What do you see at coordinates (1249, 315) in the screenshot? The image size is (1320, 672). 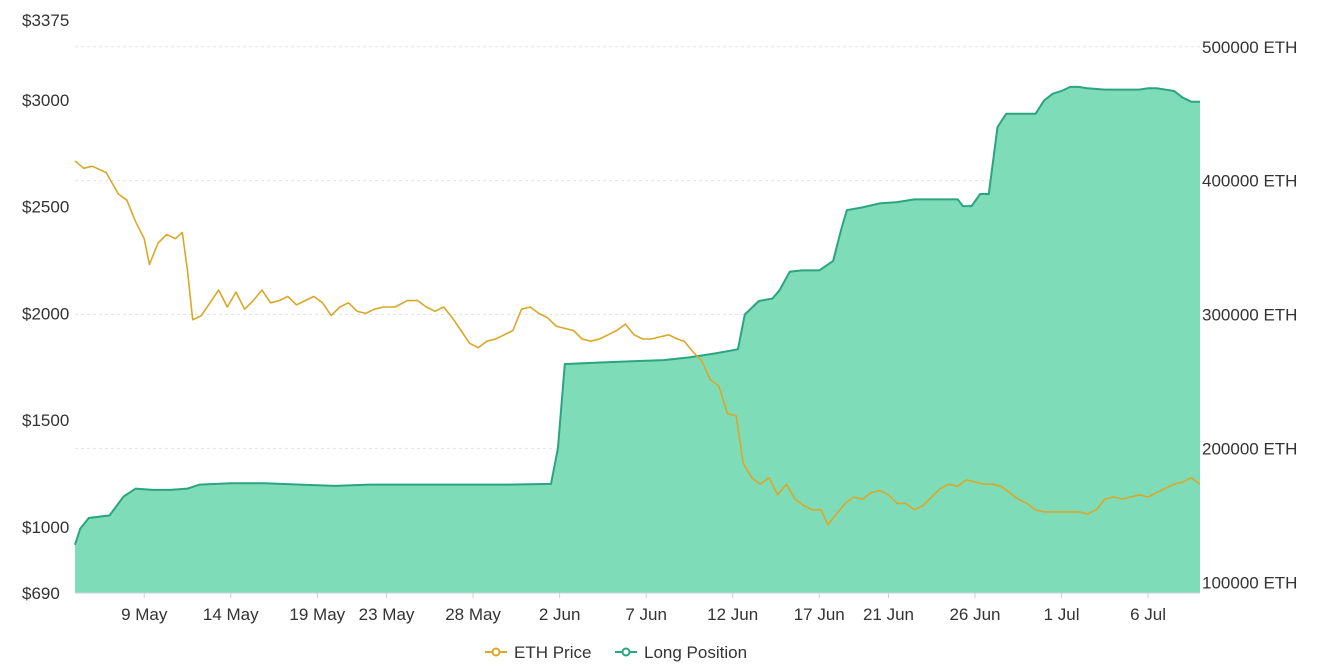 I see `y-right-tick-label: 300000 ETH` at bounding box center [1249, 315].